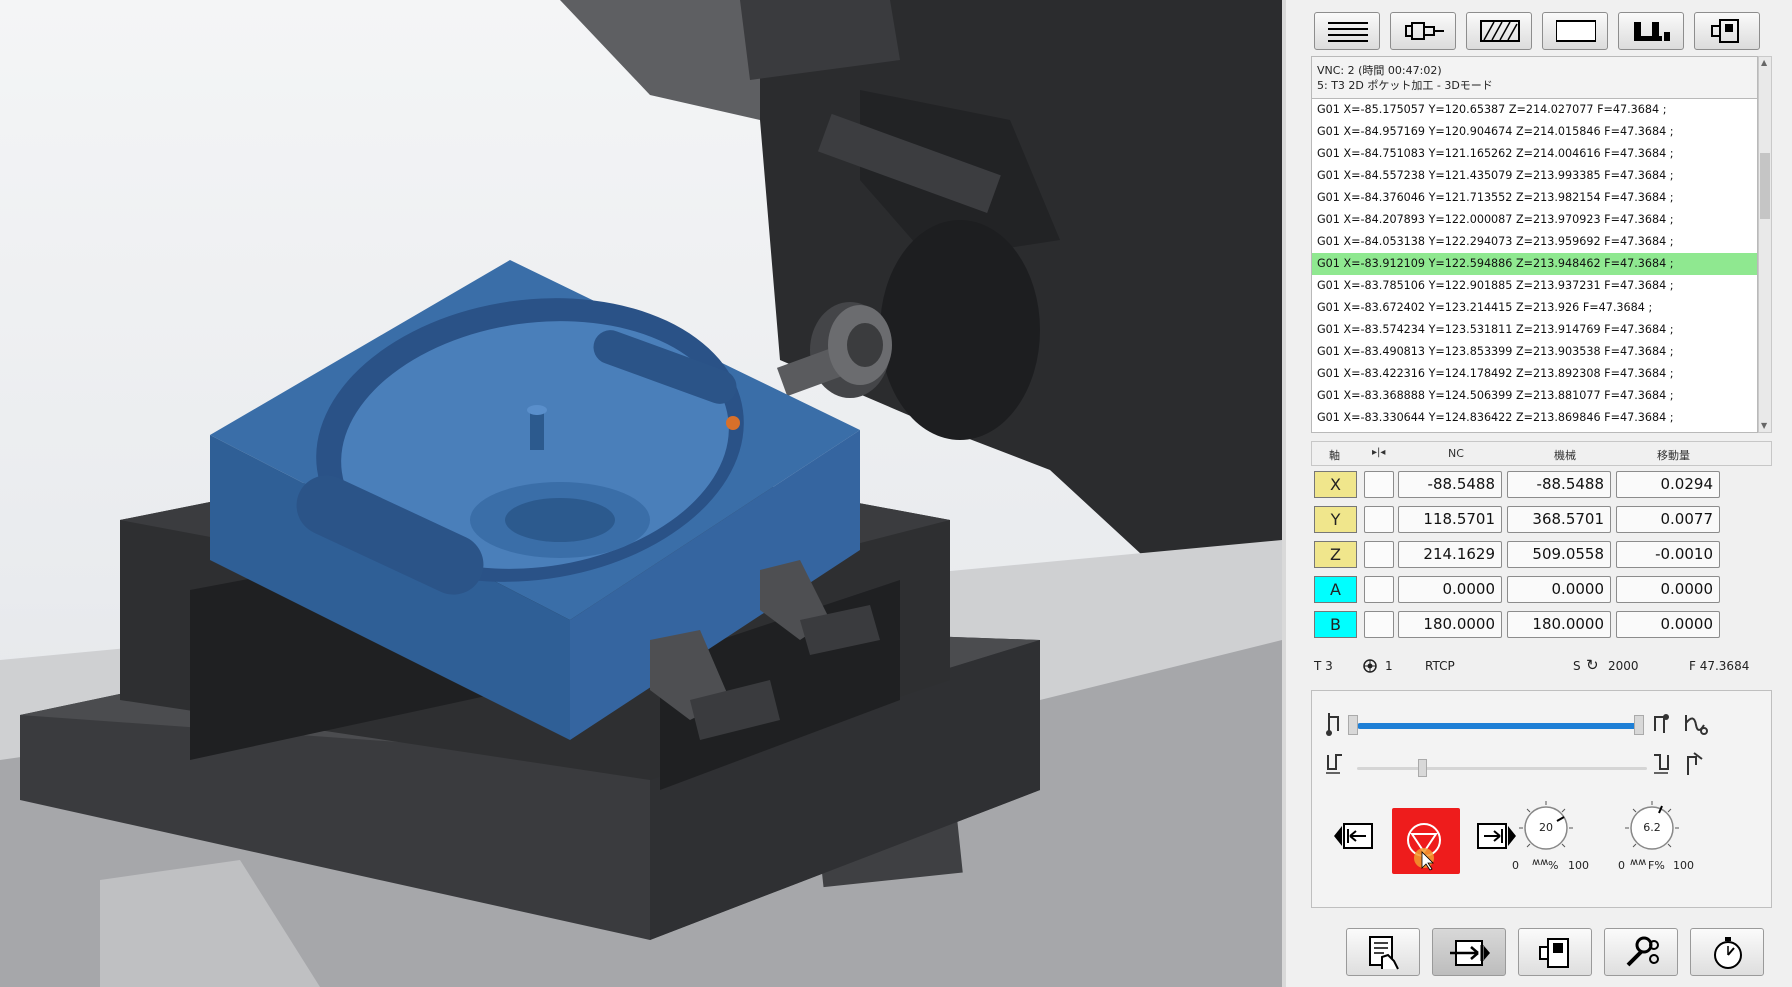 Image resolution: width=1792 pixels, height=987 pixels. Describe the element at coordinates (1335, 624) in the screenshot. I see `axis-label: B` at that location.